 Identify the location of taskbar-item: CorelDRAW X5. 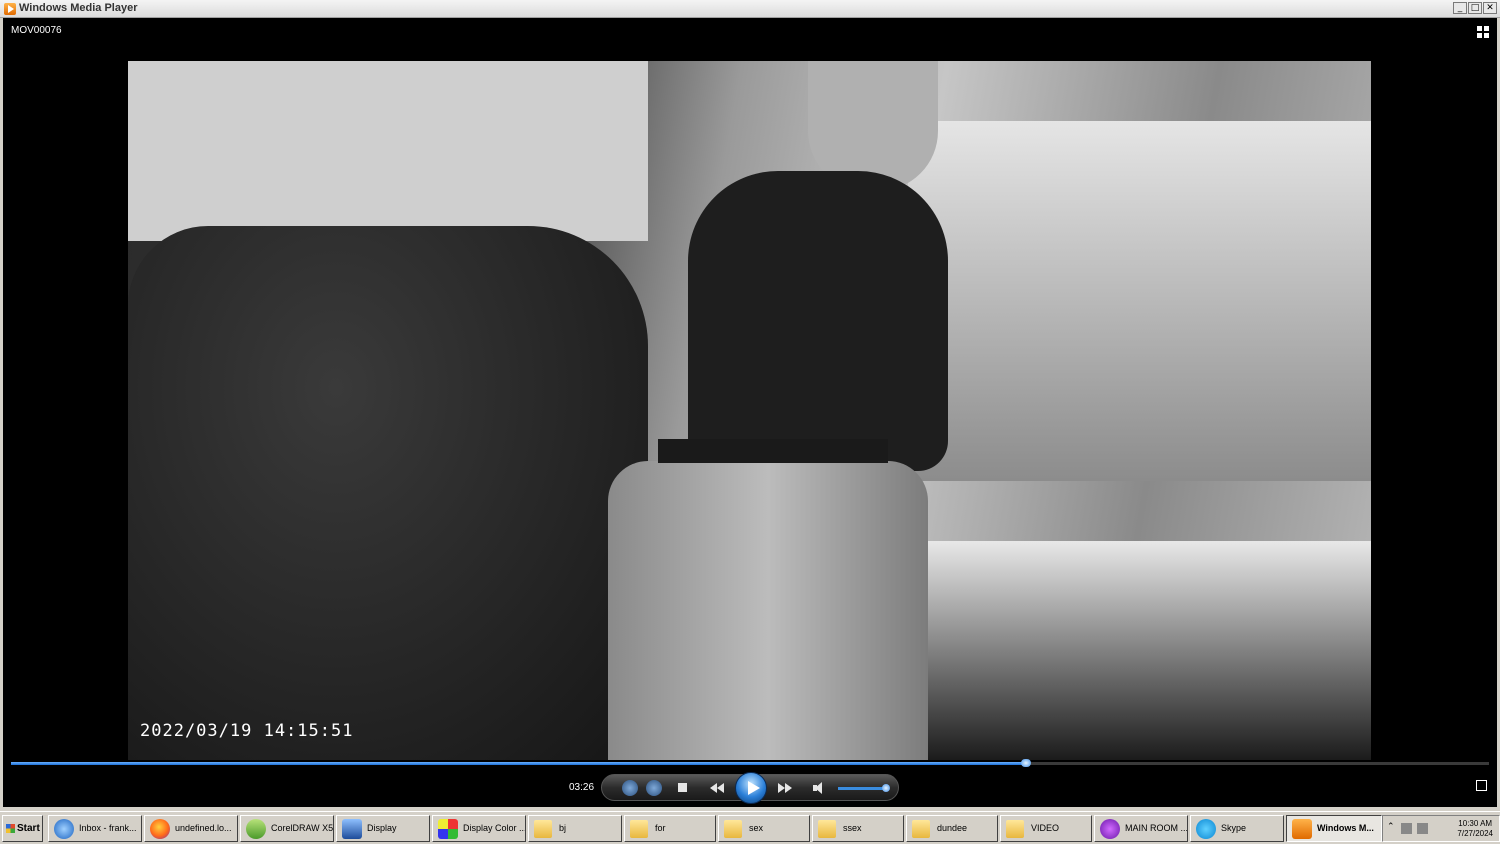
(287, 828).